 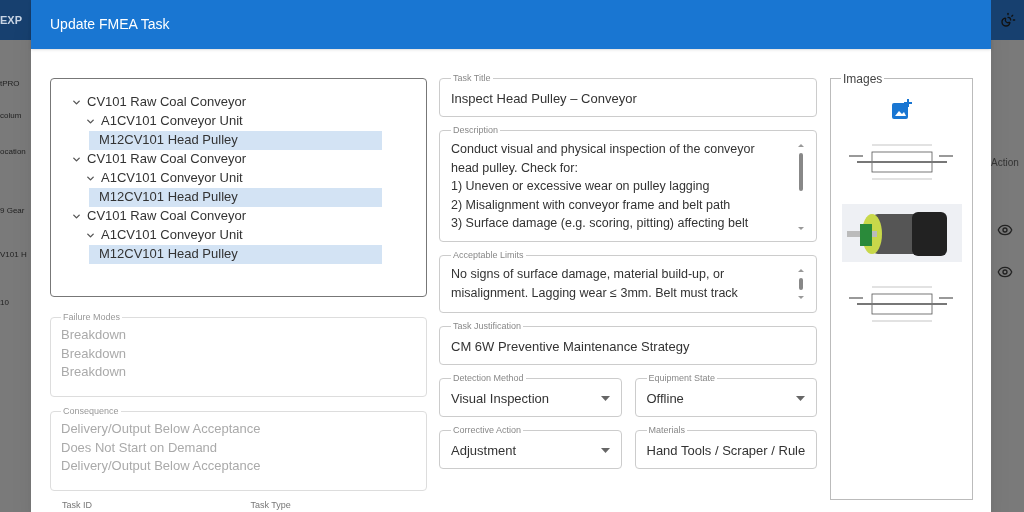 I want to click on field-value: Hand Tools / Scraper / Rule, so click(x=726, y=451).